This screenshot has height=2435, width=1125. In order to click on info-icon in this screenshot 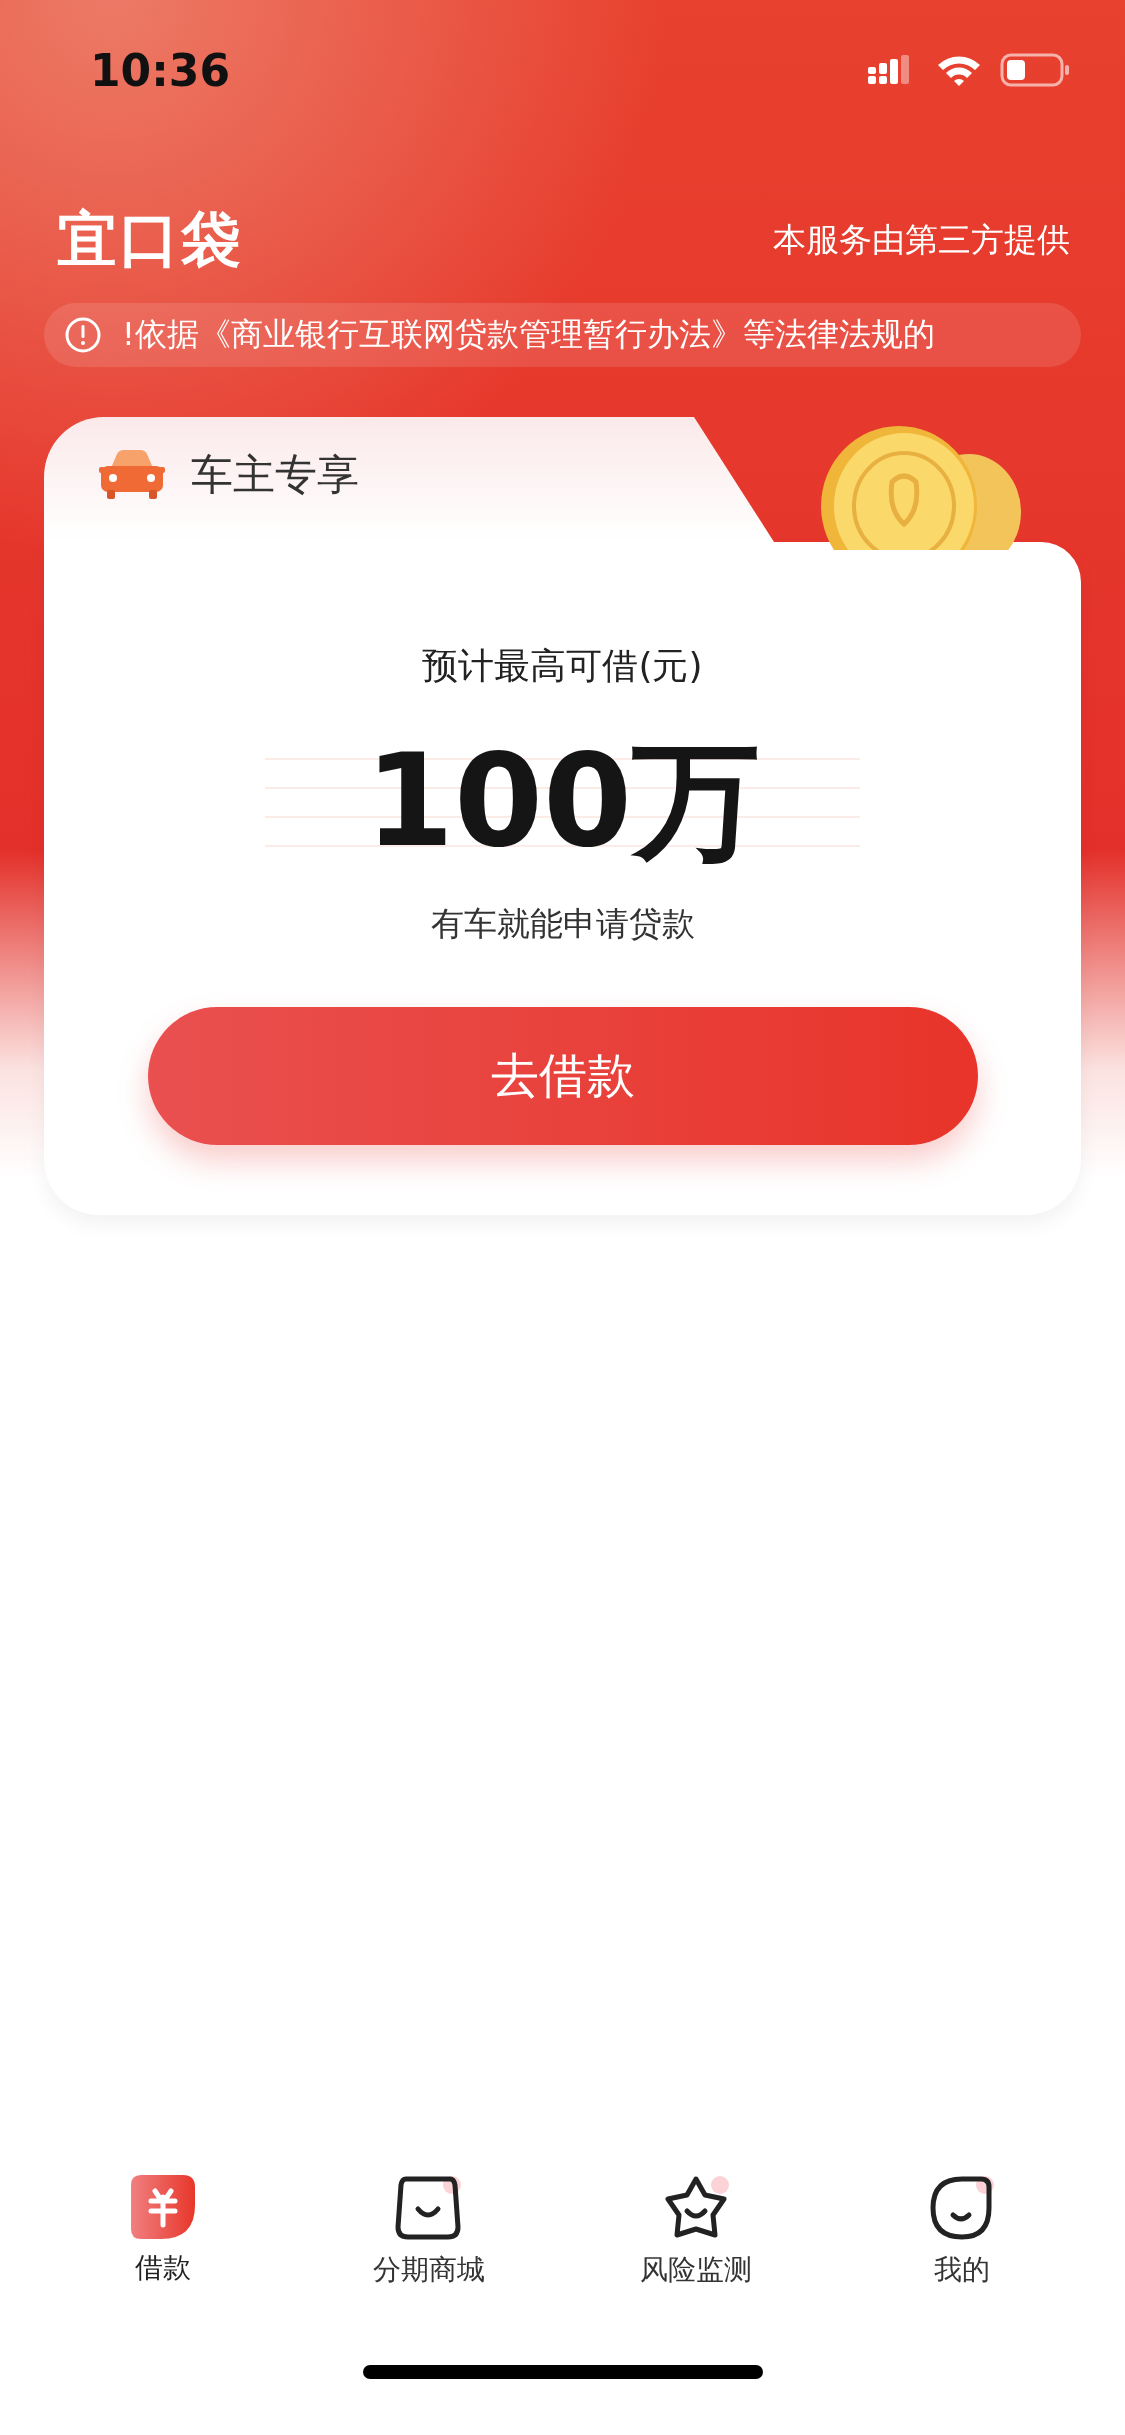, I will do `click(83, 335)`.